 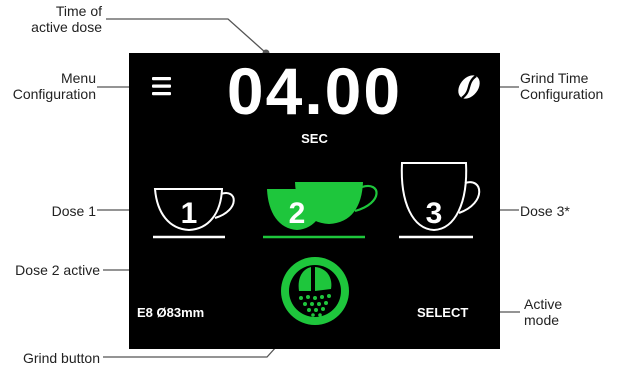 What do you see at coordinates (562, 86) in the screenshot?
I see `callout-grind-time-configuration: Grind Time Configuration` at bounding box center [562, 86].